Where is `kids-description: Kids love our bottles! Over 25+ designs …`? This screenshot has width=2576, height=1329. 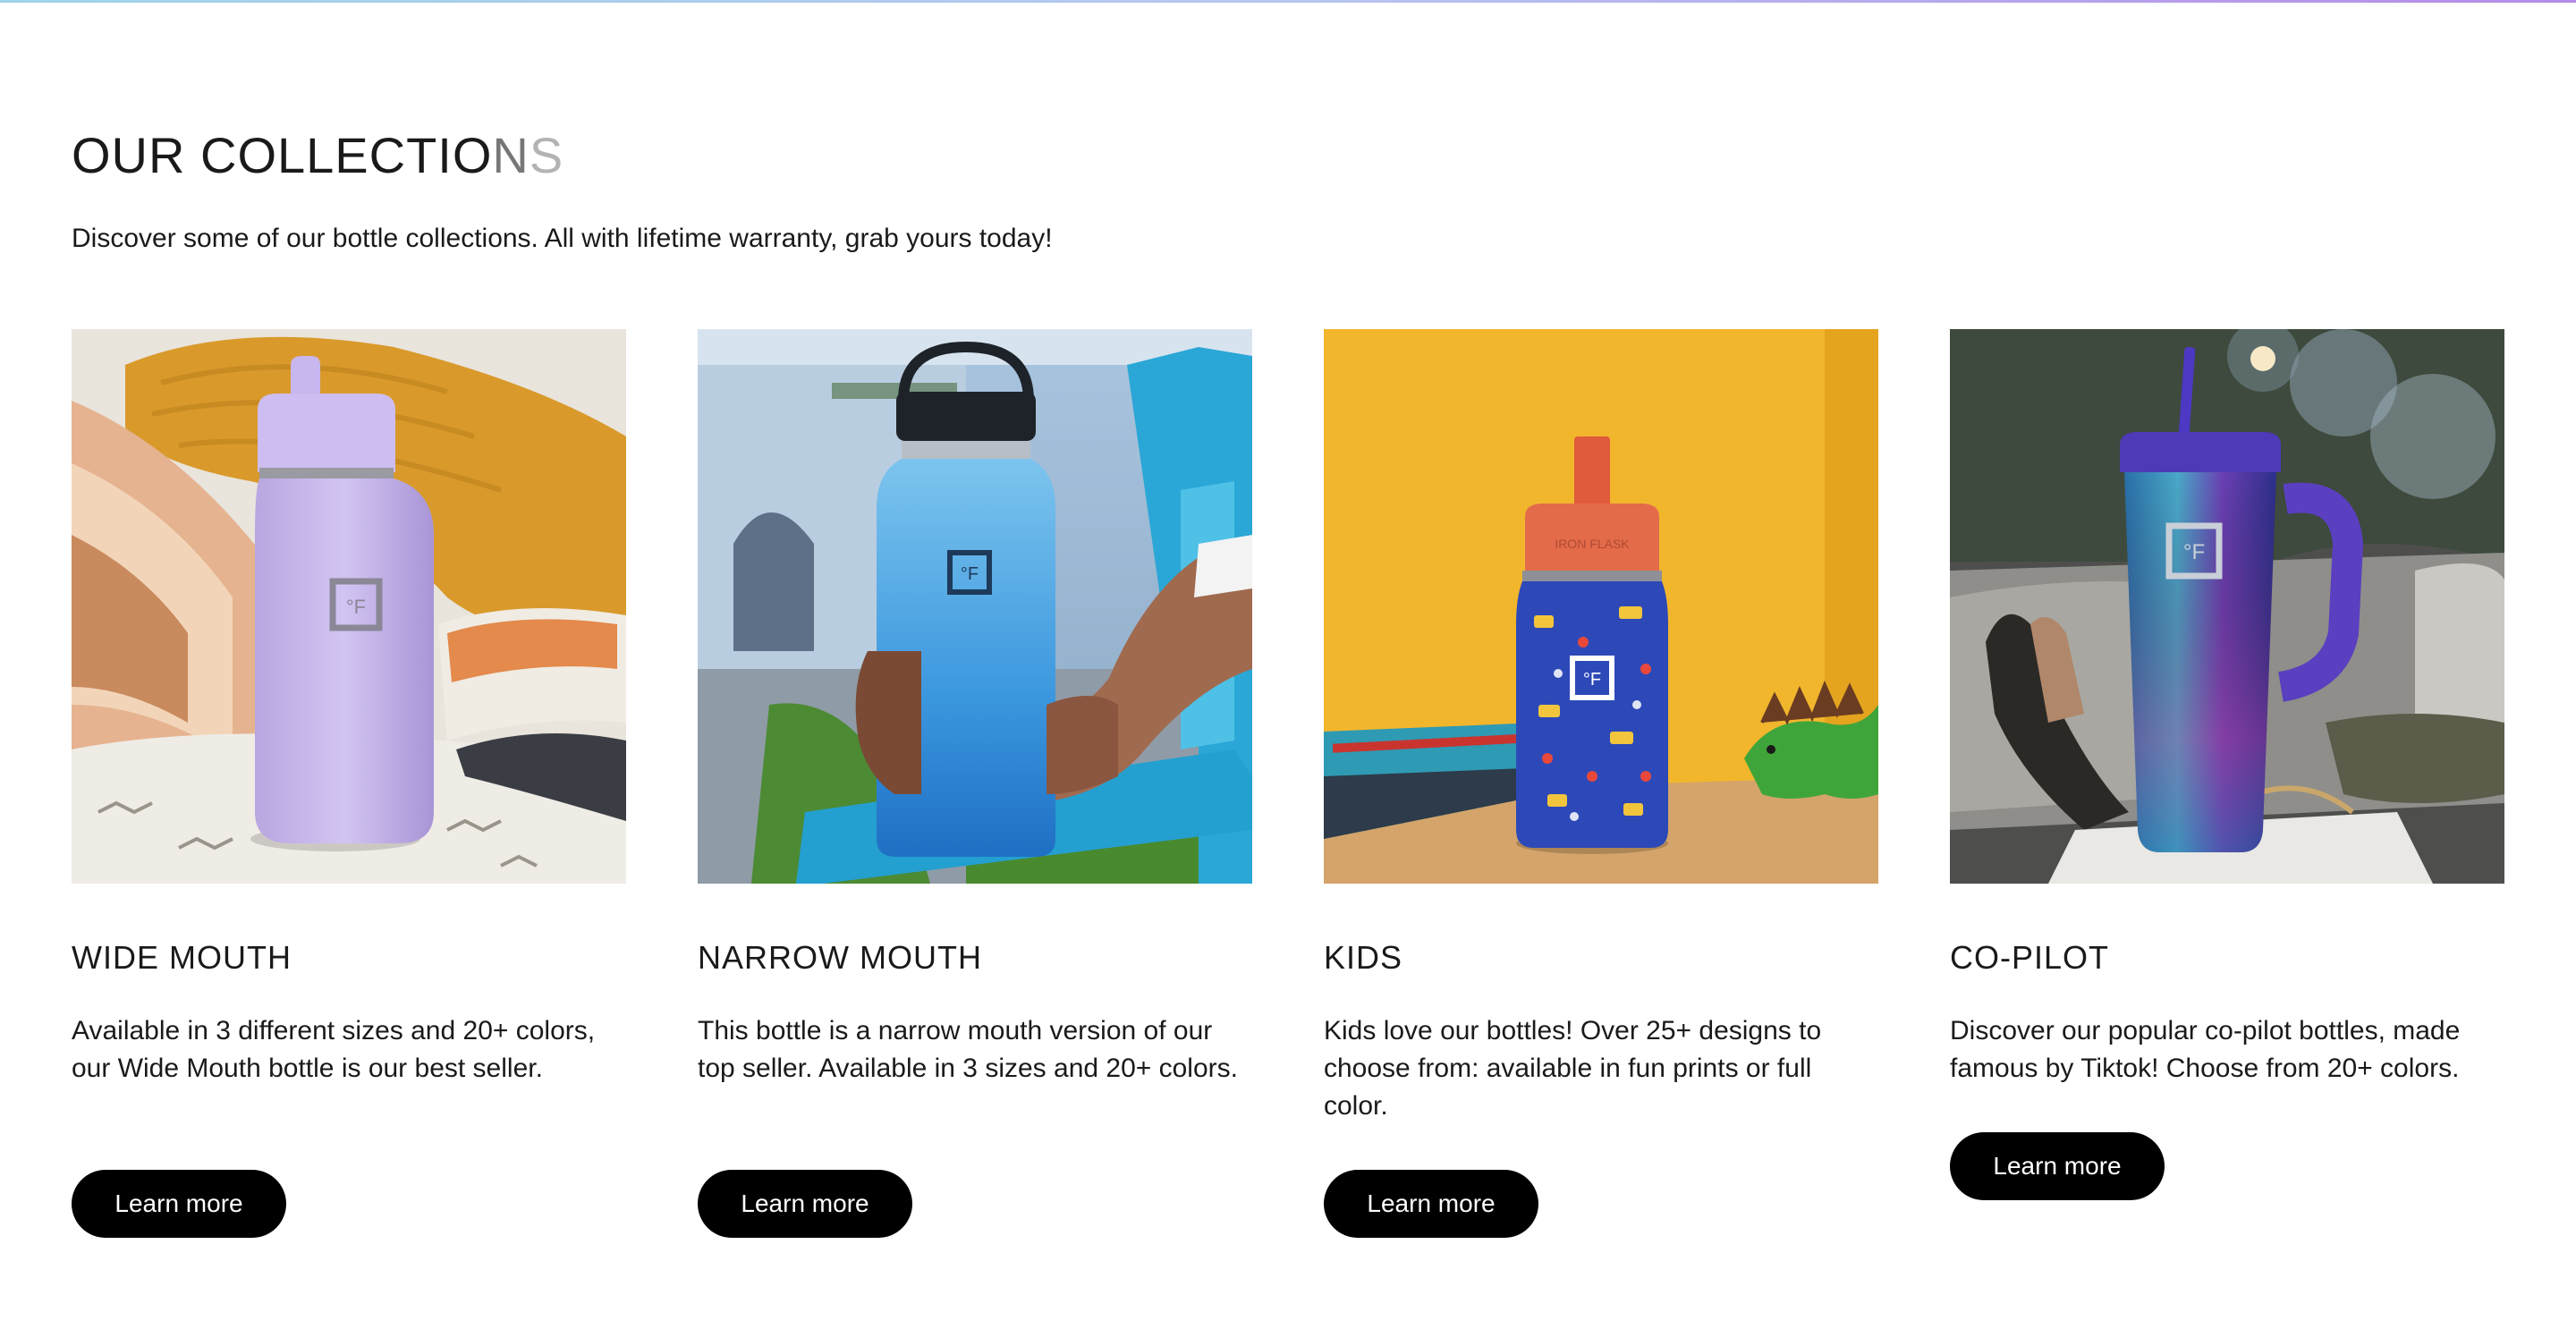
kids-description: Kids love our bottles! Over 25+ designs … is located at coordinates (1573, 1068).